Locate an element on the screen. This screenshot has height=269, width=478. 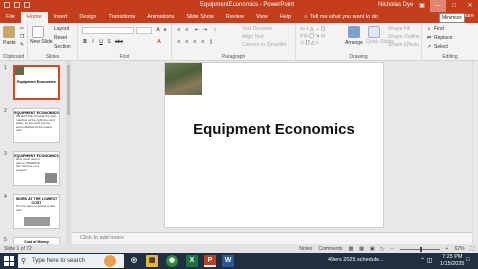
tab-review: Review is located at coordinates (235, 17).